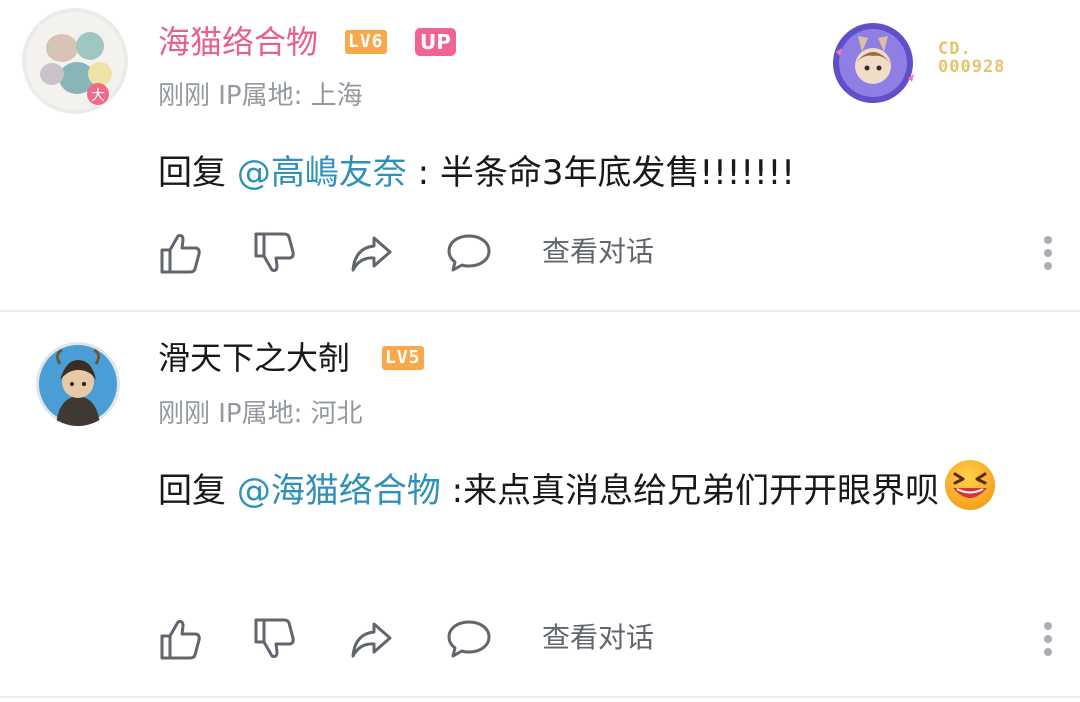 This screenshot has width=1080, height=702. Describe the element at coordinates (540, 697) in the screenshot. I see `divider` at that location.